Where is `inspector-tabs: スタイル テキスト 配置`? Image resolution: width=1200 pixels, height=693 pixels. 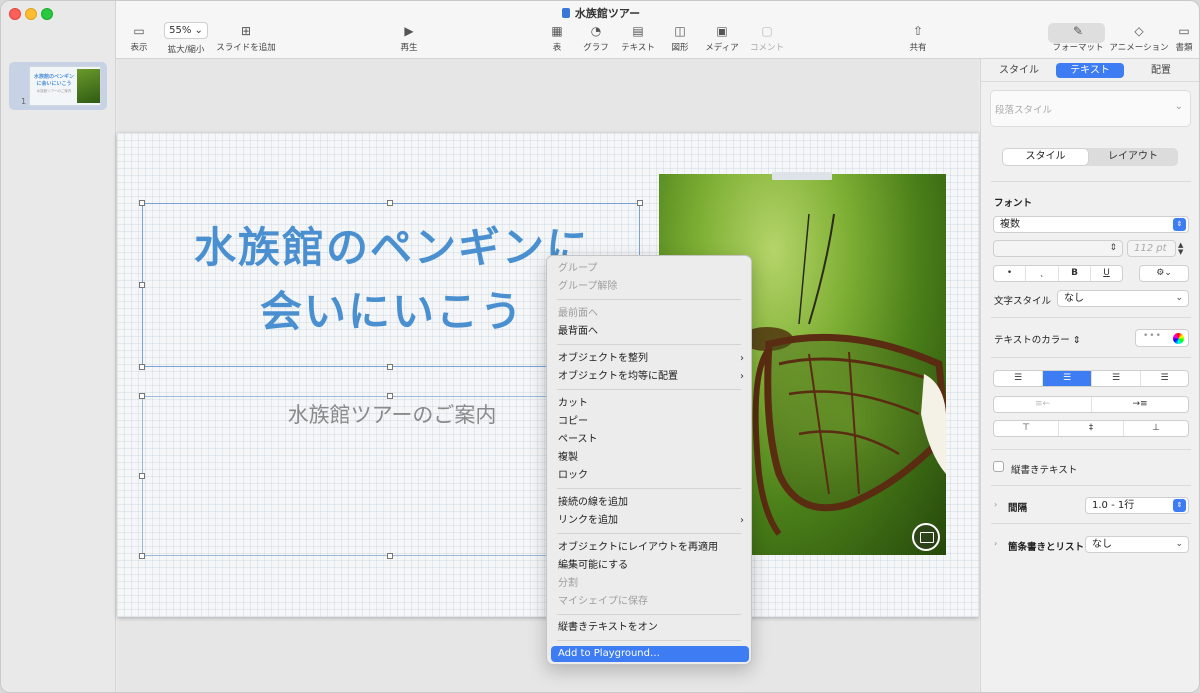
inspector-tabs: スタイル テキスト 配置 is located at coordinates (1090, 70).